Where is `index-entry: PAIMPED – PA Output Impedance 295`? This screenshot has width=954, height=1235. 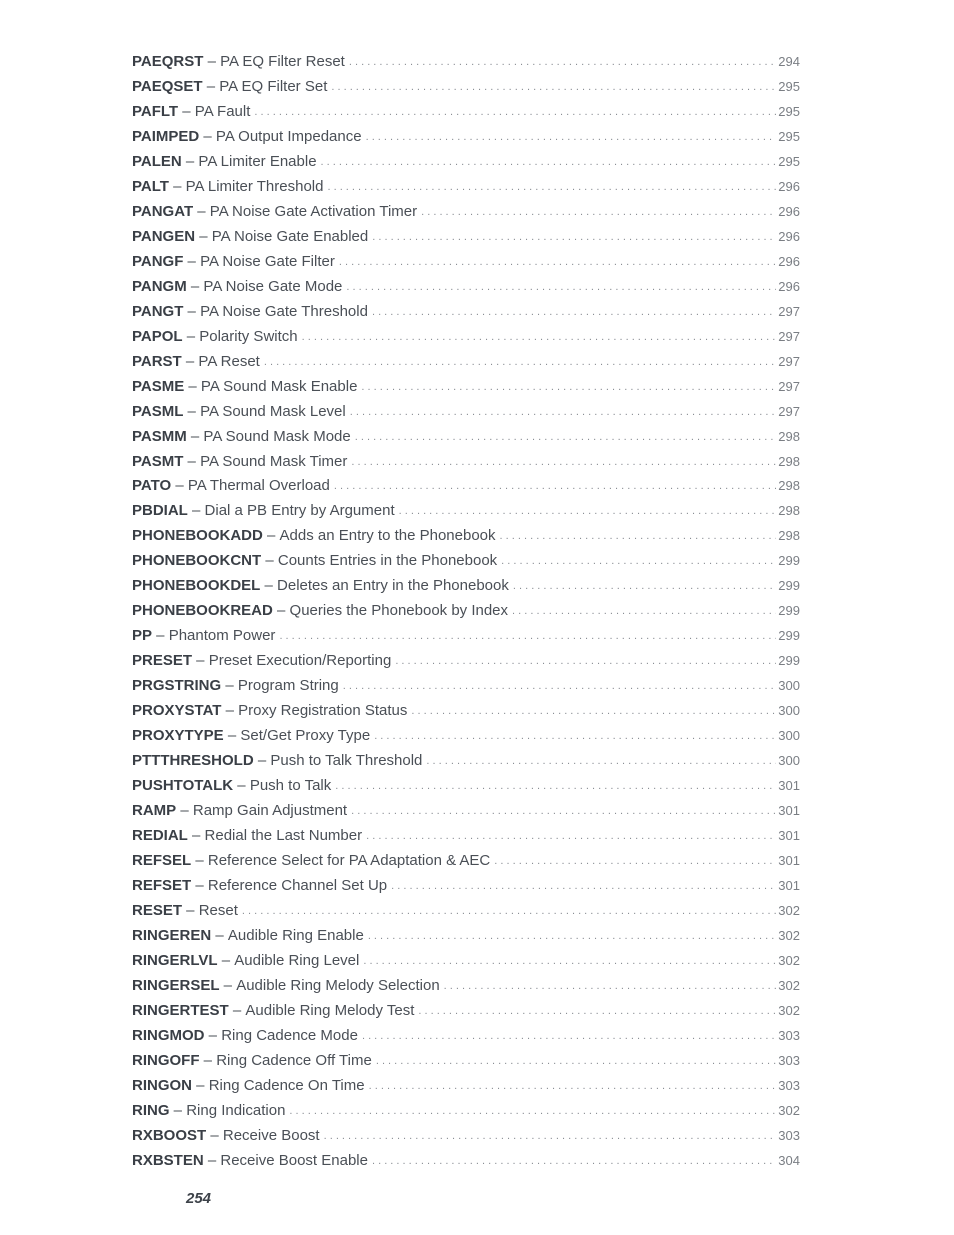
index-entry: PAIMPED – PA Output Impedance 295 is located at coordinates (466, 138).